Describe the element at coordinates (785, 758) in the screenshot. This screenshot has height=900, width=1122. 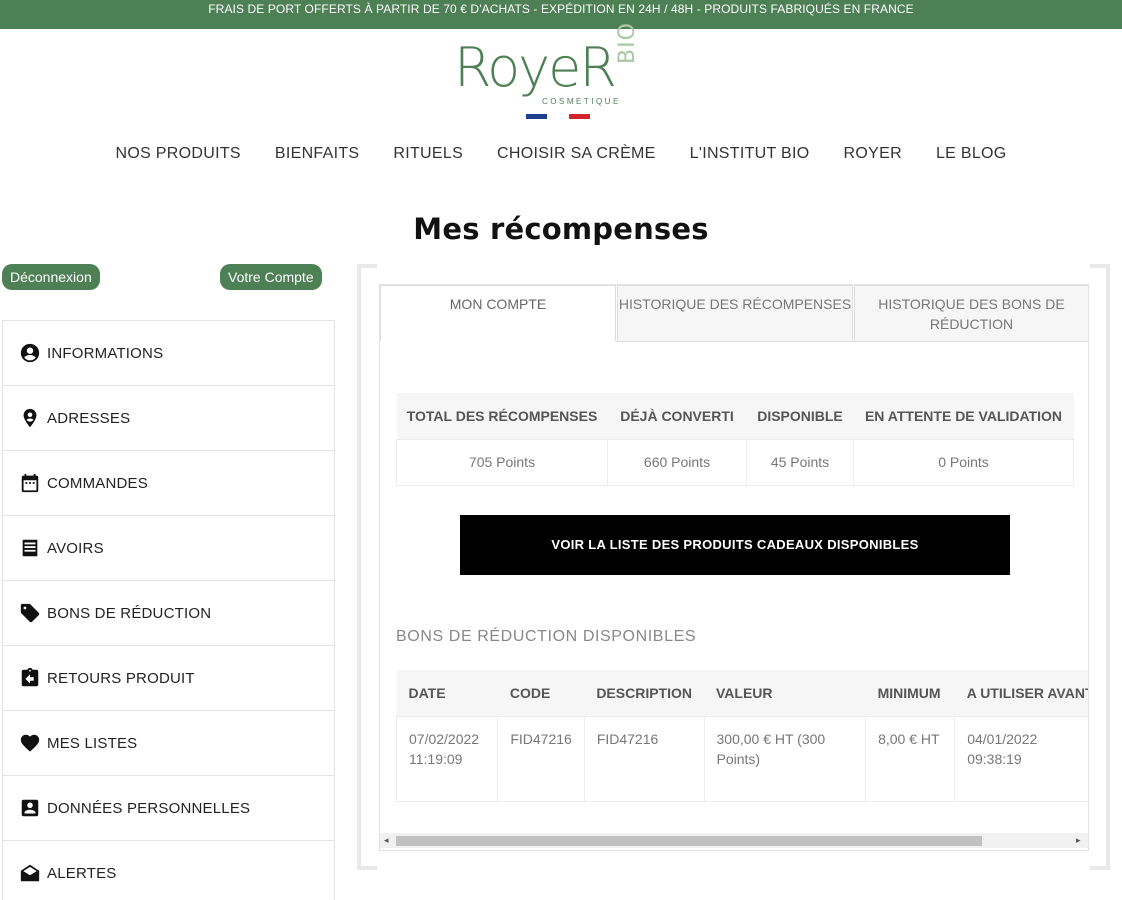
I see `voucher-value: 300,00 € HT (300 Points)` at that location.